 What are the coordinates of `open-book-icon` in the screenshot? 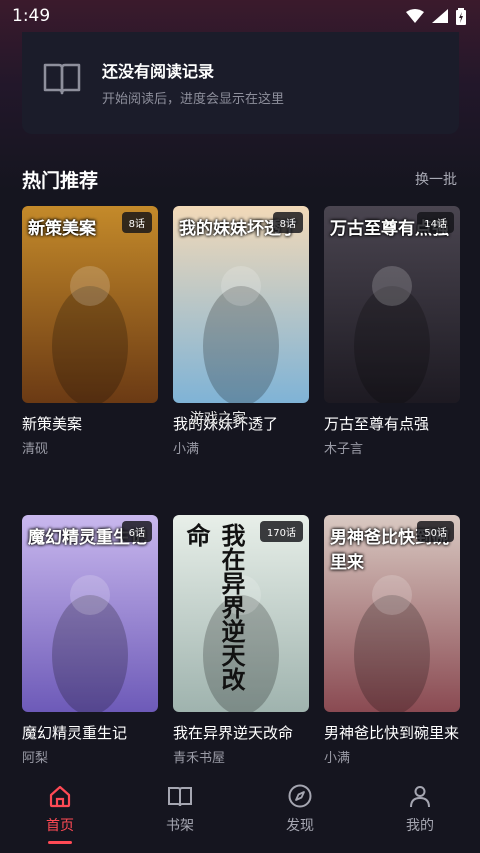 It's located at (62, 79).